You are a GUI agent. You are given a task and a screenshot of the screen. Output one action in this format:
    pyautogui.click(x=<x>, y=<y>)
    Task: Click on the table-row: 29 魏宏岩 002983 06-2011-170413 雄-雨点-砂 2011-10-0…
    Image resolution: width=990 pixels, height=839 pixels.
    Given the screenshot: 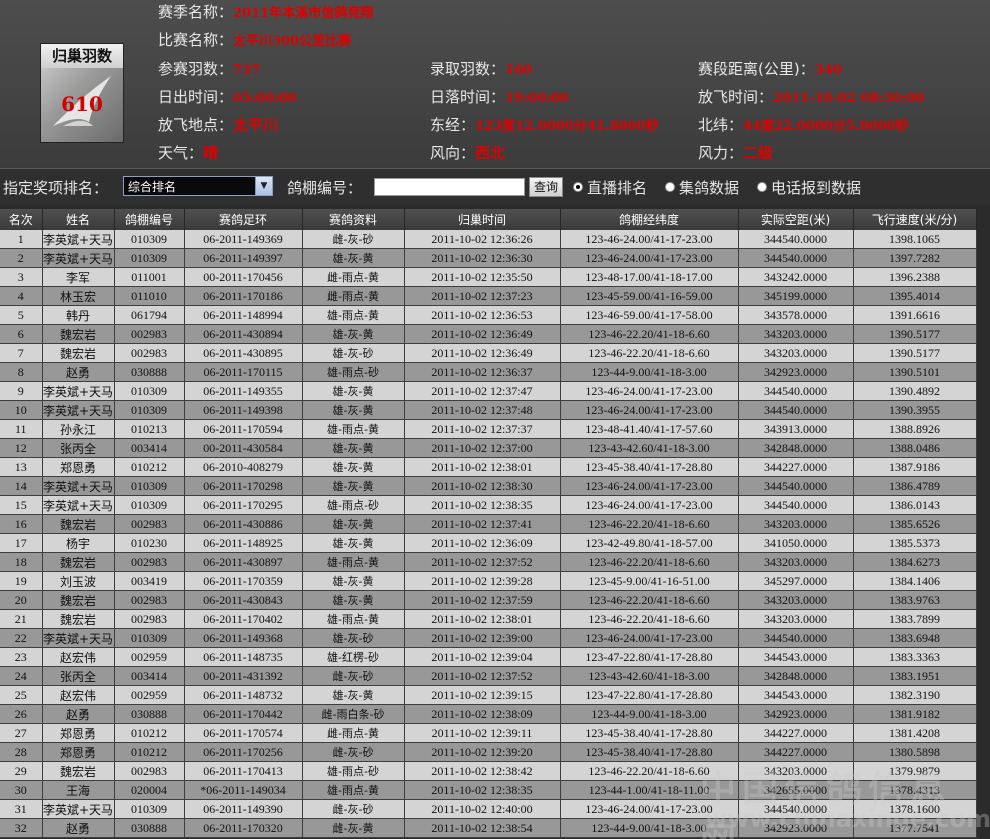 What is the action you would take?
    pyautogui.click(x=488, y=771)
    